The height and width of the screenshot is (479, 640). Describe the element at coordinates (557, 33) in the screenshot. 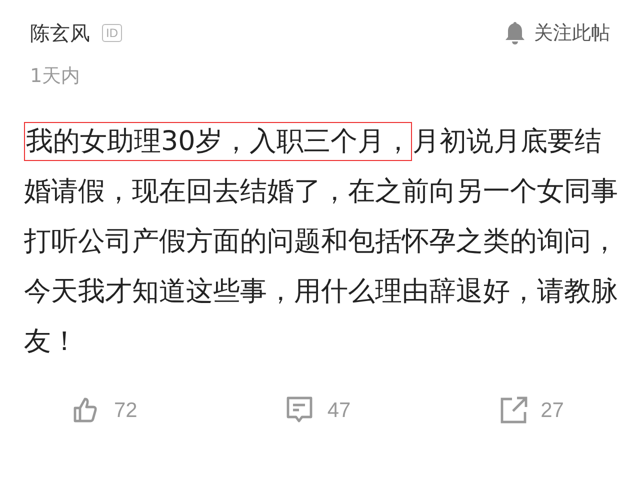

I see `follow-button: 关注此帖` at that location.